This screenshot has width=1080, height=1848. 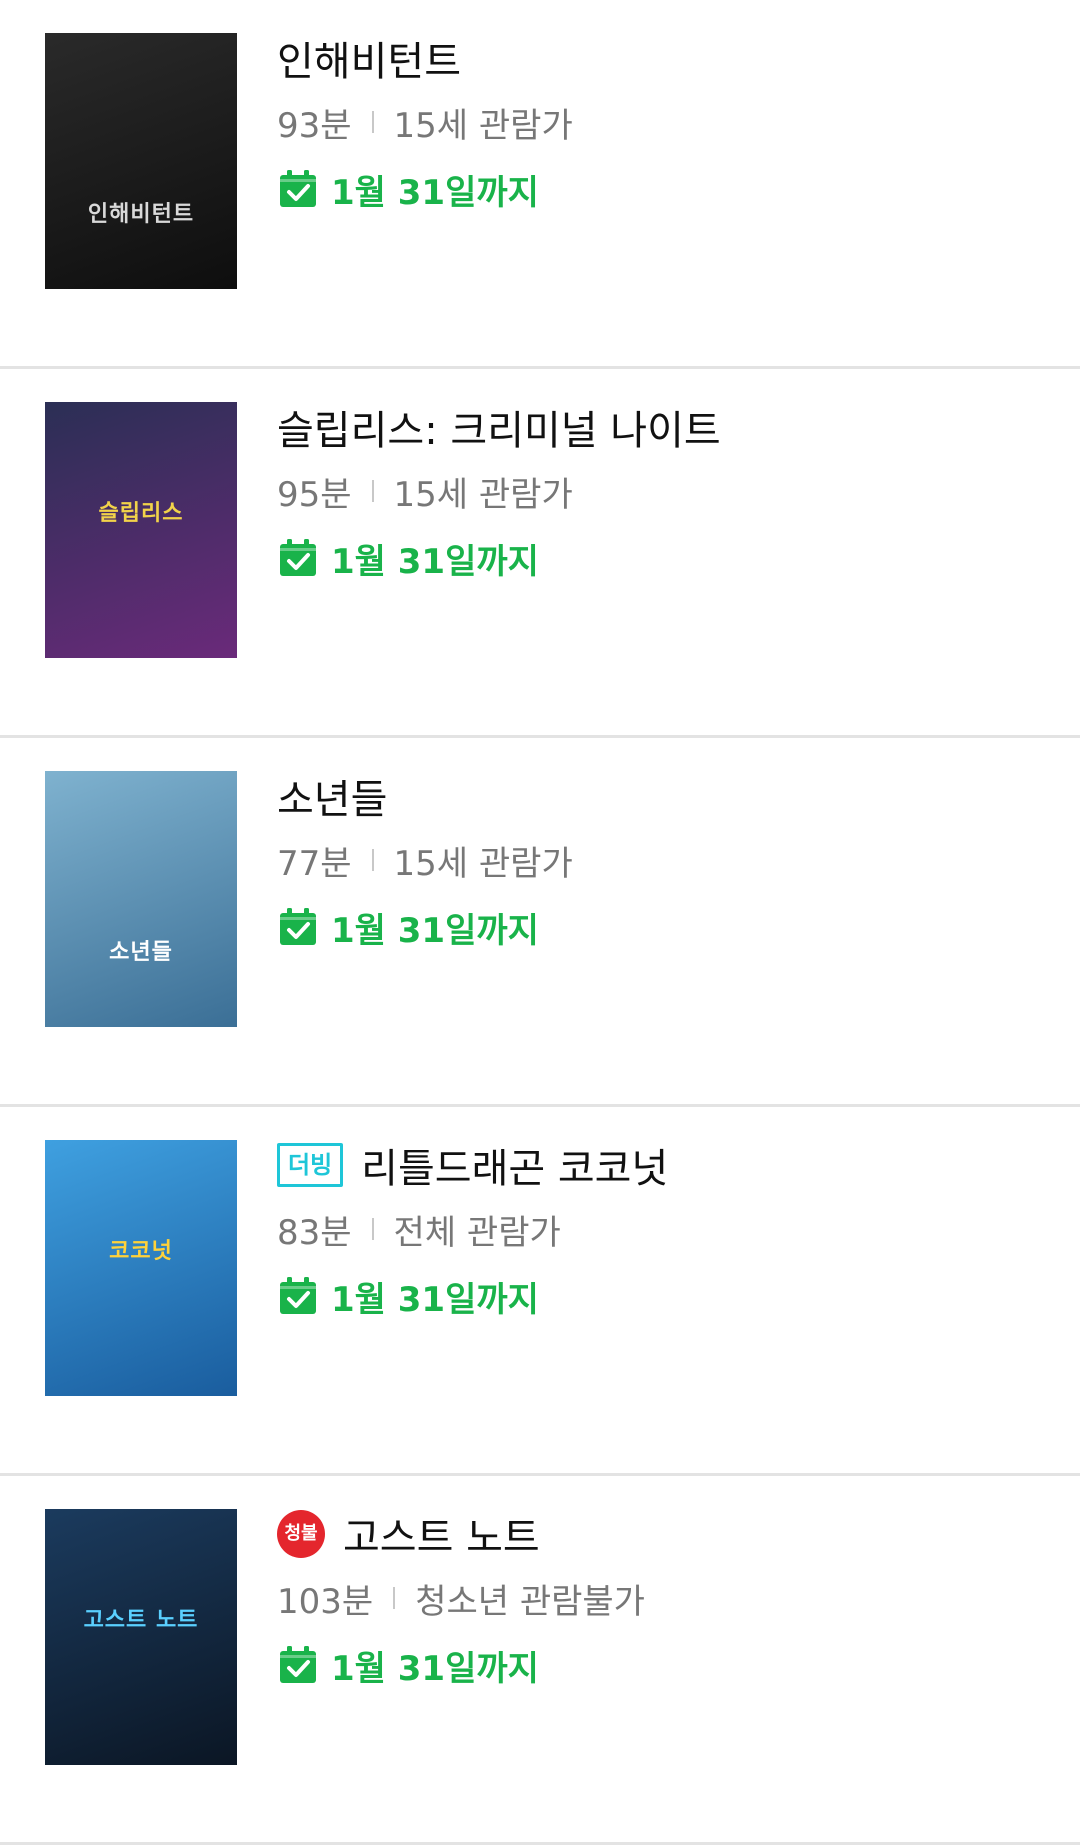 I want to click on movie-poster: 인해비턴트, so click(x=141, y=161).